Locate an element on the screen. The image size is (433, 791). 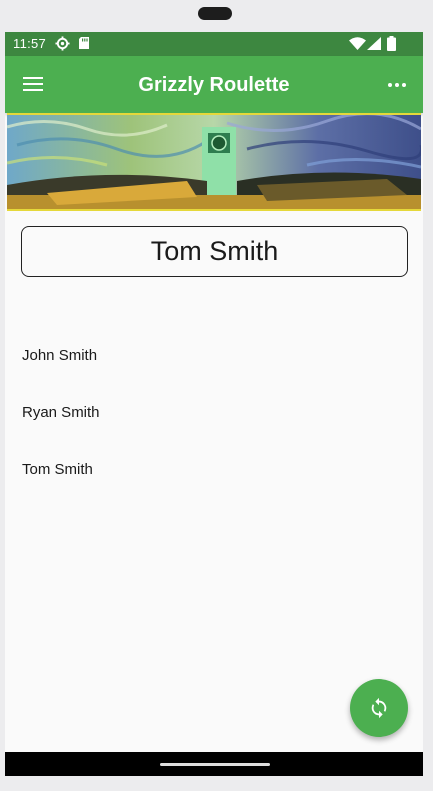
shuffle-button is located at coordinates (379, 708).